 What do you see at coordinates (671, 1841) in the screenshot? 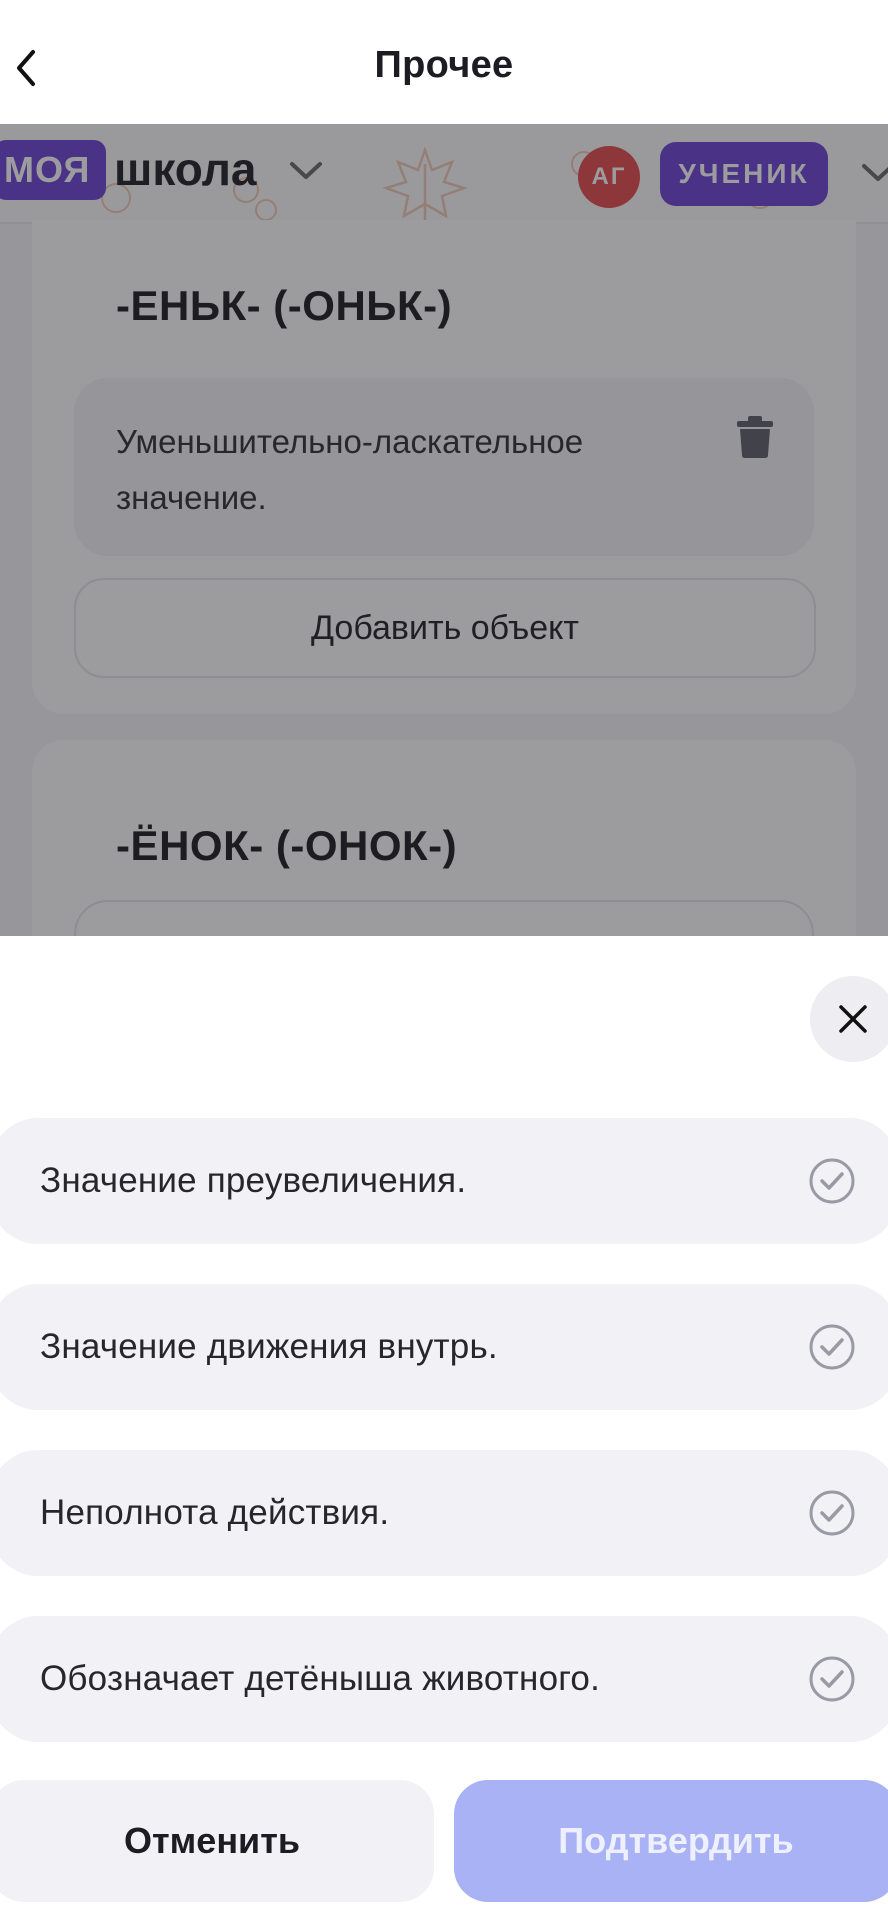
I see `confirm-button: Подтвердить` at bounding box center [671, 1841].